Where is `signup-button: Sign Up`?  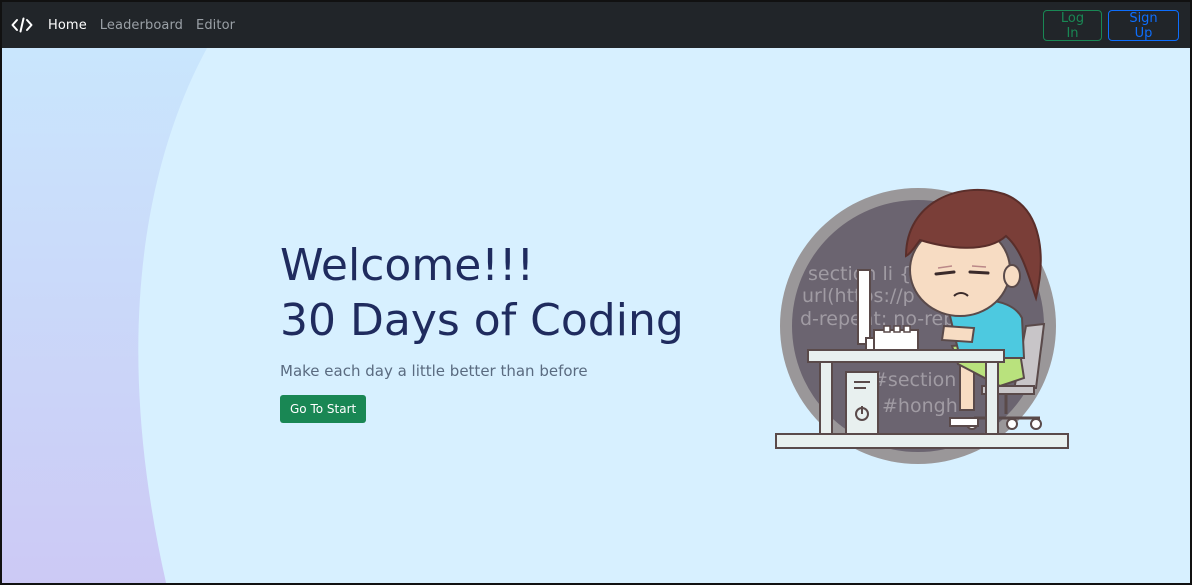 signup-button: Sign Up is located at coordinates (1143, 25).